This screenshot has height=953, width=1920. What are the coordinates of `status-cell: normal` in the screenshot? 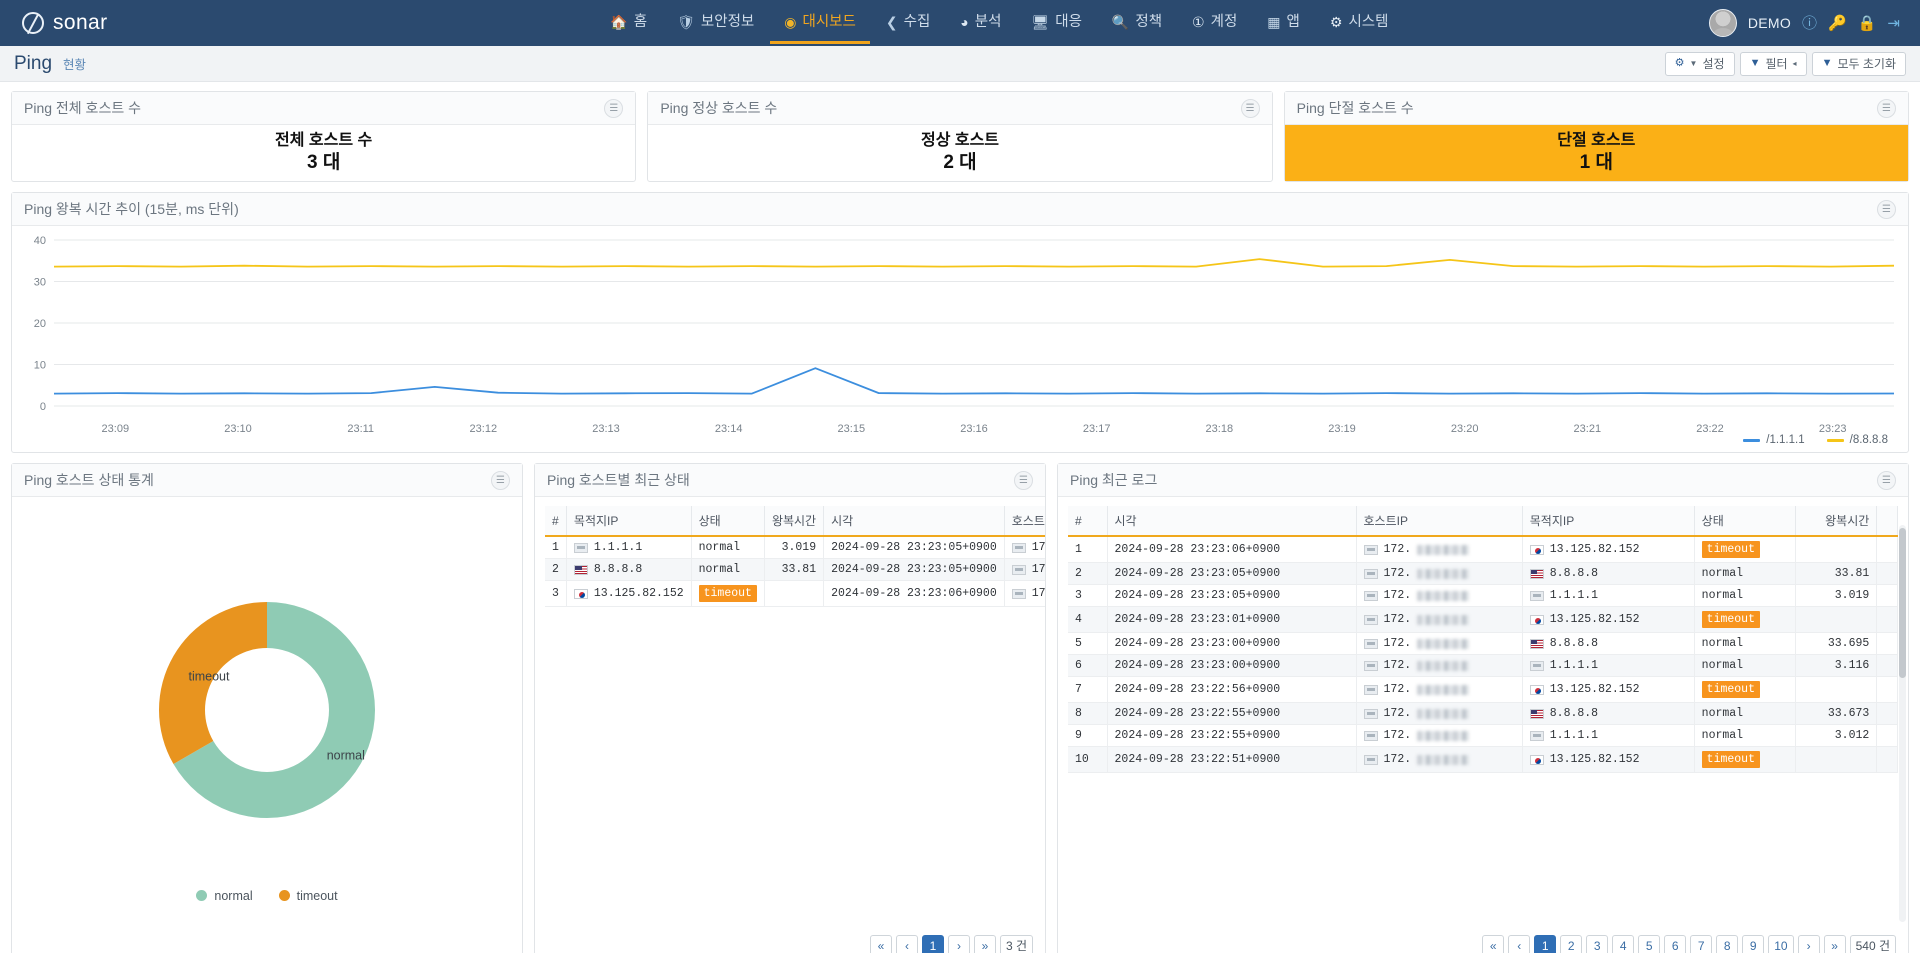 It's located at (1745, 665).